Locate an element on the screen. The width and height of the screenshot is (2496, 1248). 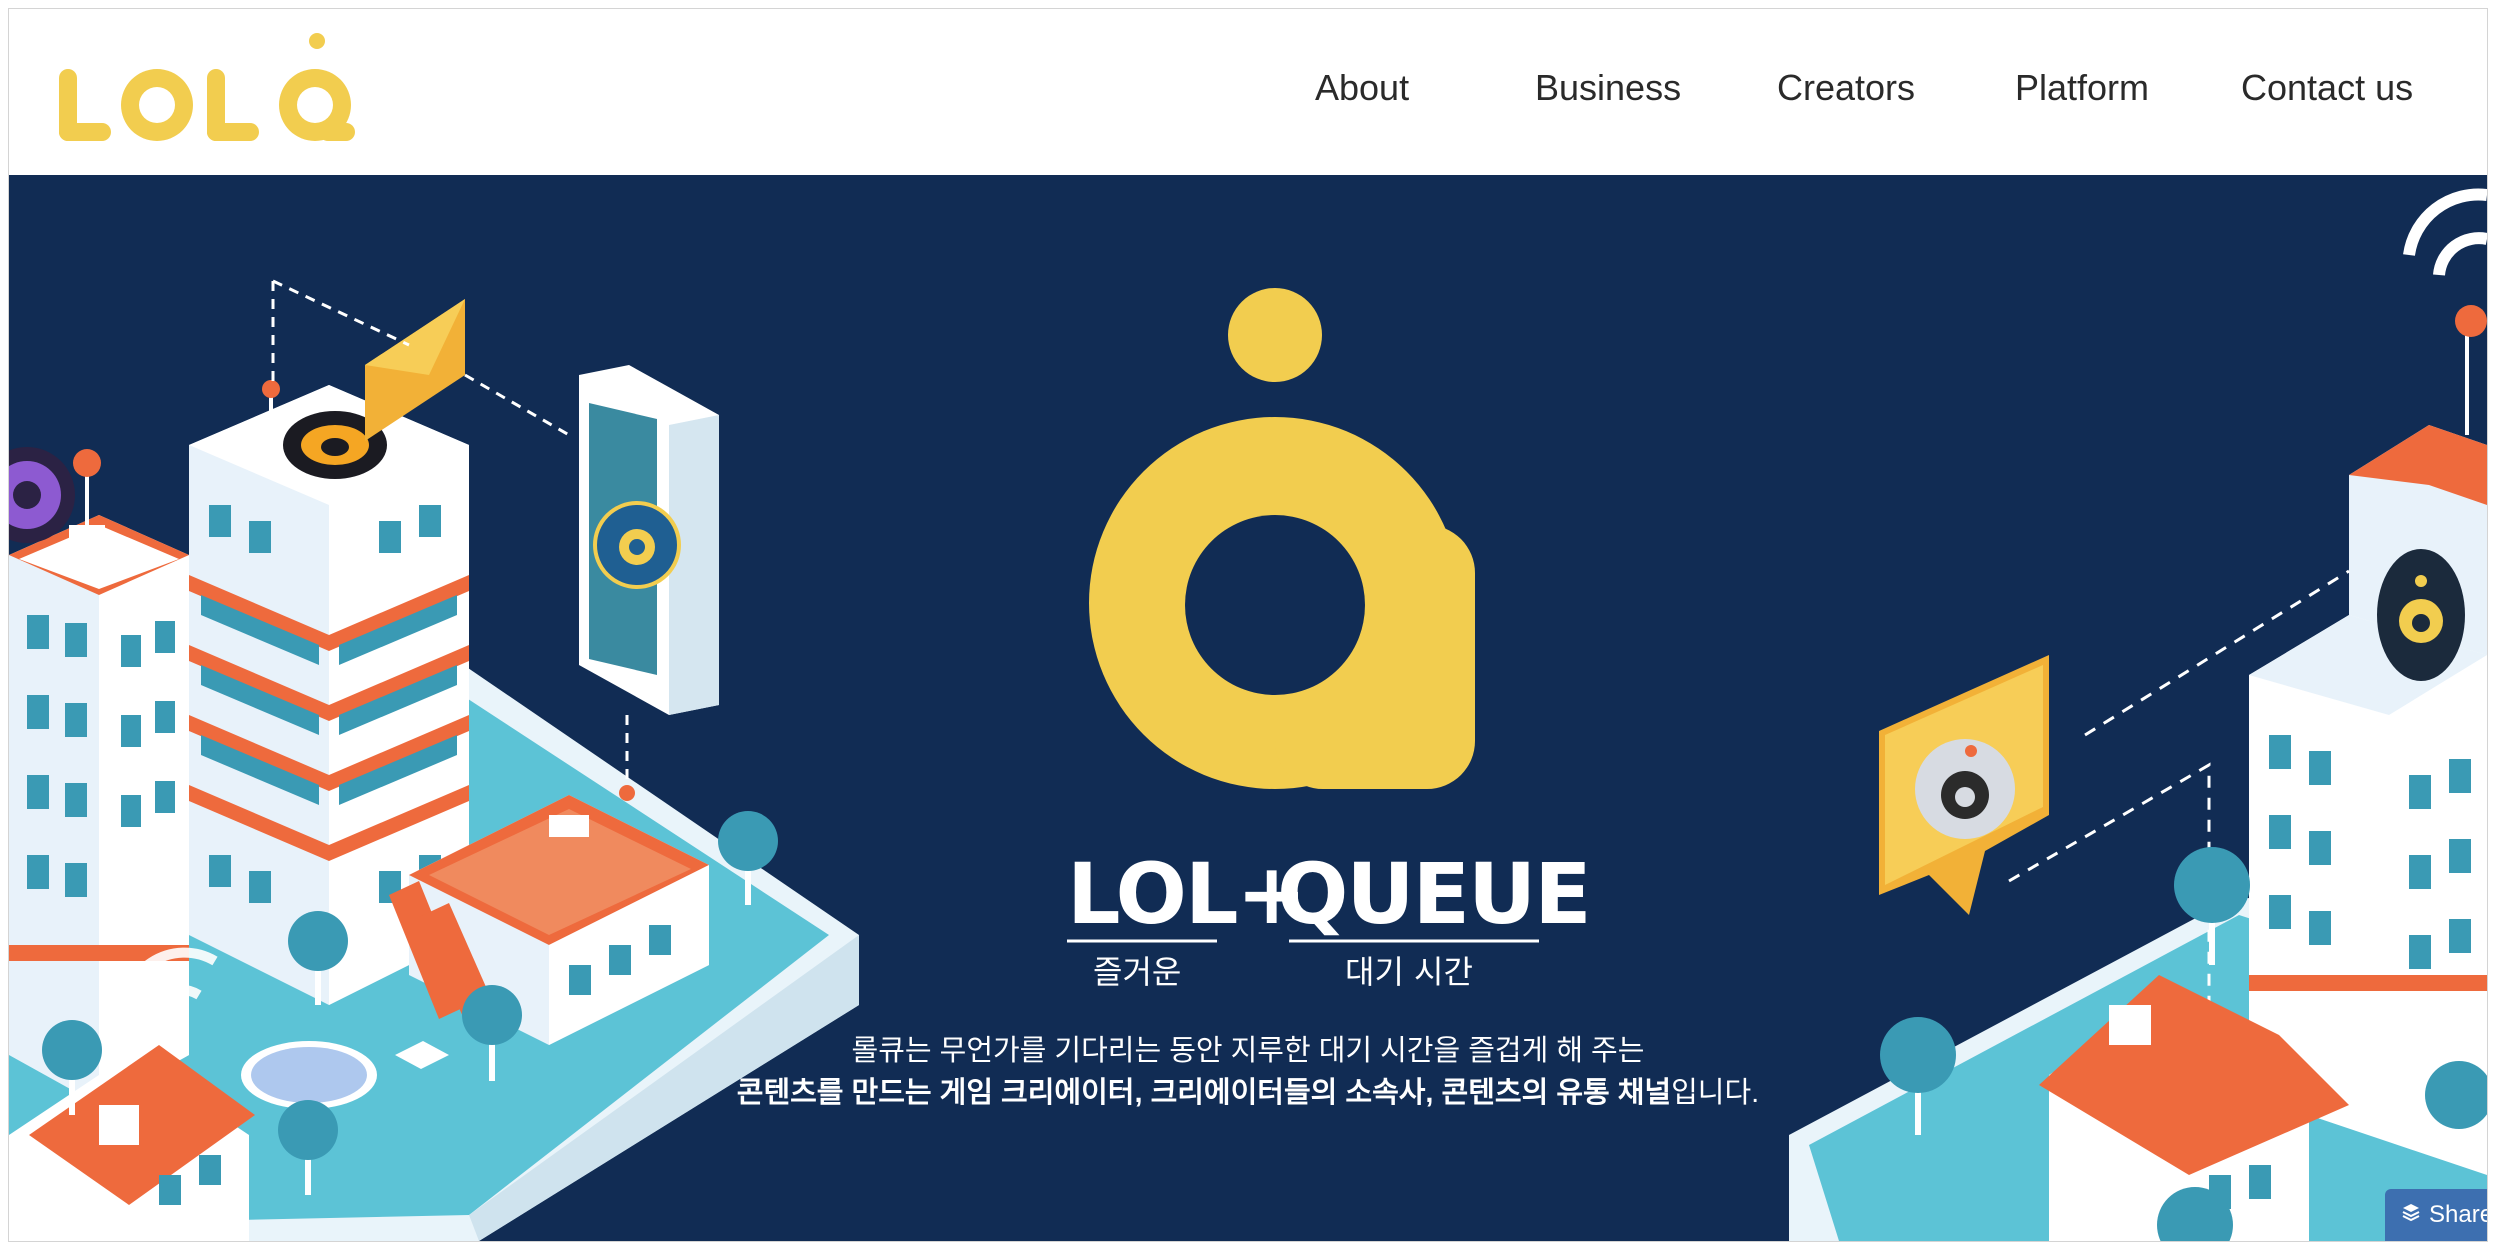
nav-platform: Platform is located at coordinates (2082, 88).